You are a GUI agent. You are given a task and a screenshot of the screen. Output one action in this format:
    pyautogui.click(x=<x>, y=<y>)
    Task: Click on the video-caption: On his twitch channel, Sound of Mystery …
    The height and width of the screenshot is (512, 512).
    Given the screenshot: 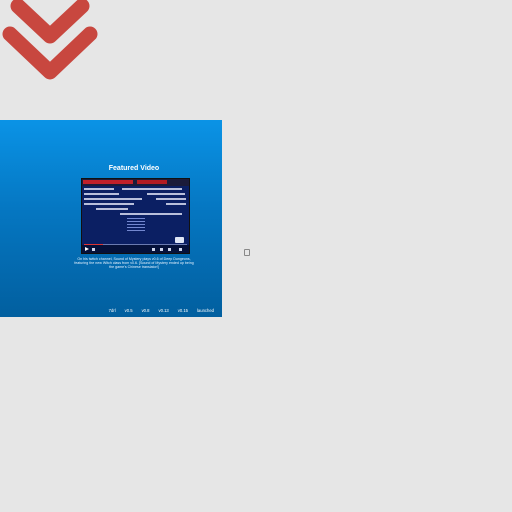 What is the action you would take?
    pyautogui.click(x=134, y=263)
    